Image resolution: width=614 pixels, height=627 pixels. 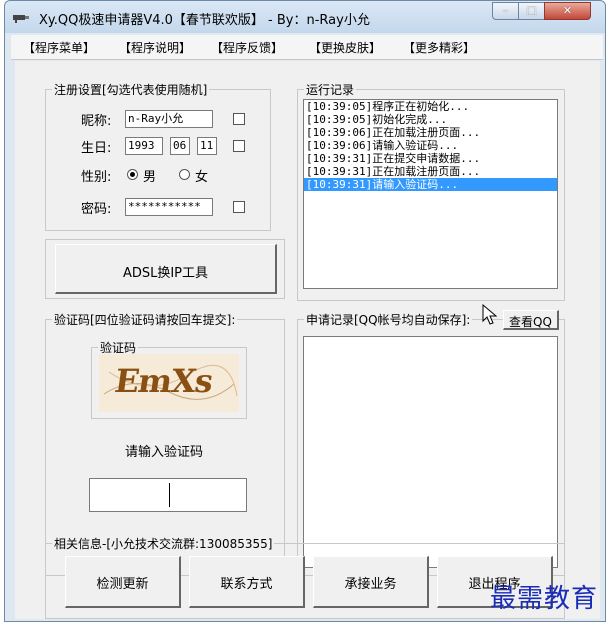 I want to click on nickname-input: n-Ray小允, so click(x=169, y=119).